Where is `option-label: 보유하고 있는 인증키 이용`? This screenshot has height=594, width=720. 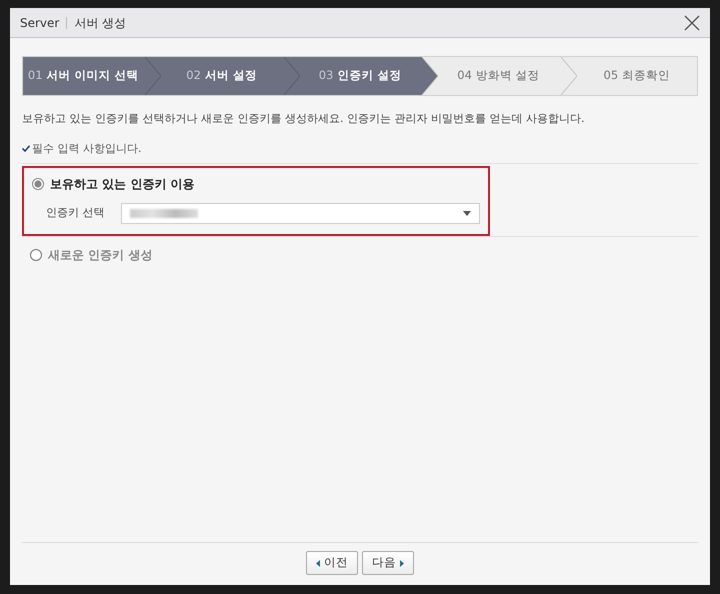
option-label: 보유하고 있는 인증키 이용 is located at coordinates (122, 184).